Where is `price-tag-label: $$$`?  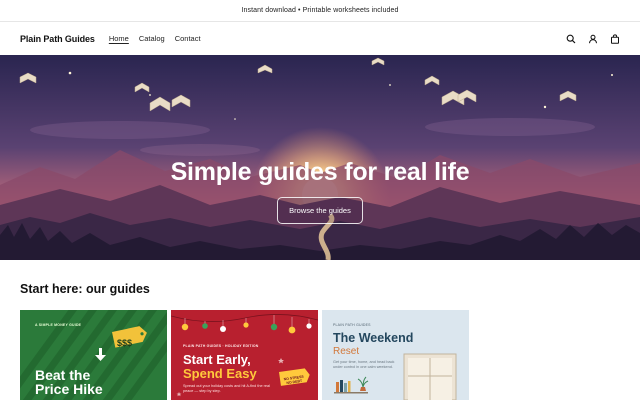
price-tag-label: $$$ is located at coordinates (125, 343).